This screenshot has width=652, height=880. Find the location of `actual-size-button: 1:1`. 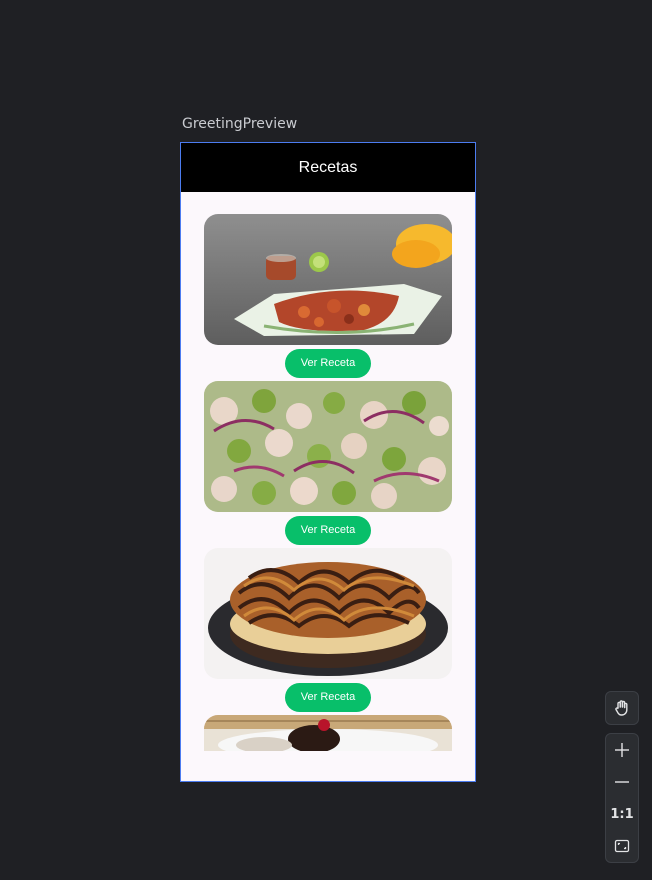

actual-size-button: 1:1 is located at coordinates (622, 814).